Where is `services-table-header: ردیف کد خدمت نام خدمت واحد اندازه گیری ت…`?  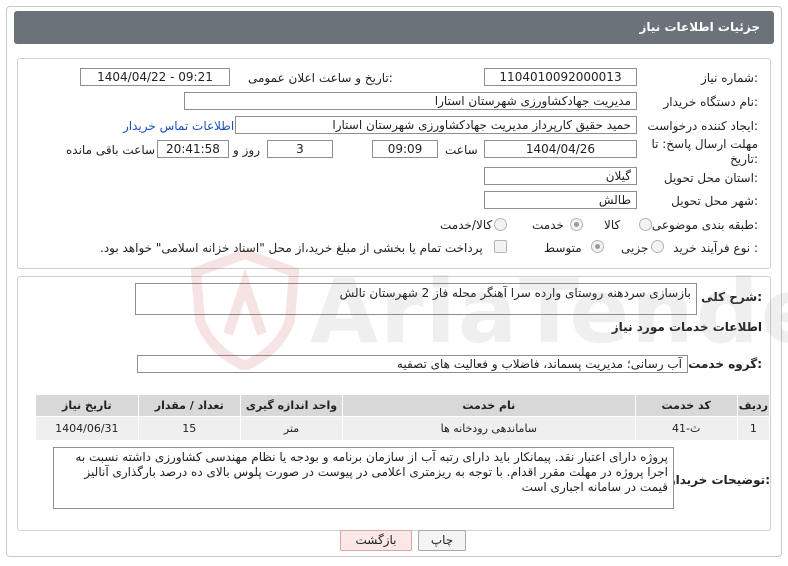
services-table-header: ردیف کد خدمت نام خدمت واحد اندازه گیری ت… is located at coordinates (403, 405).